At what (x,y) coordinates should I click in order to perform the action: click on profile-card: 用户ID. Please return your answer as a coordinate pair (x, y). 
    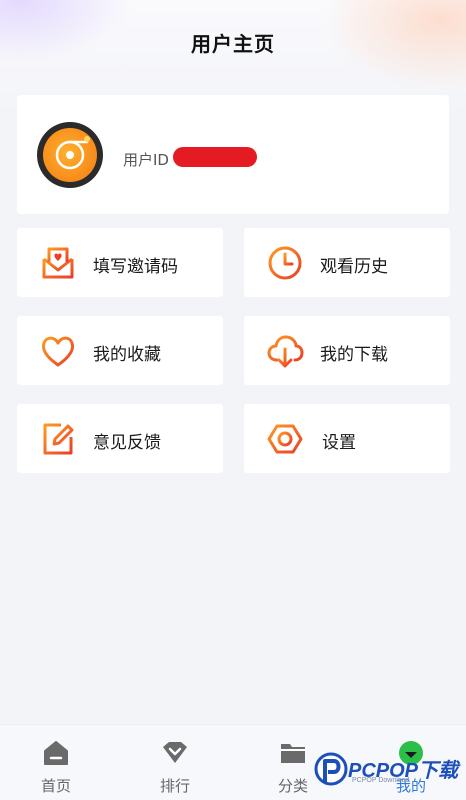
    Looking at the image, I should click on (233, 154).